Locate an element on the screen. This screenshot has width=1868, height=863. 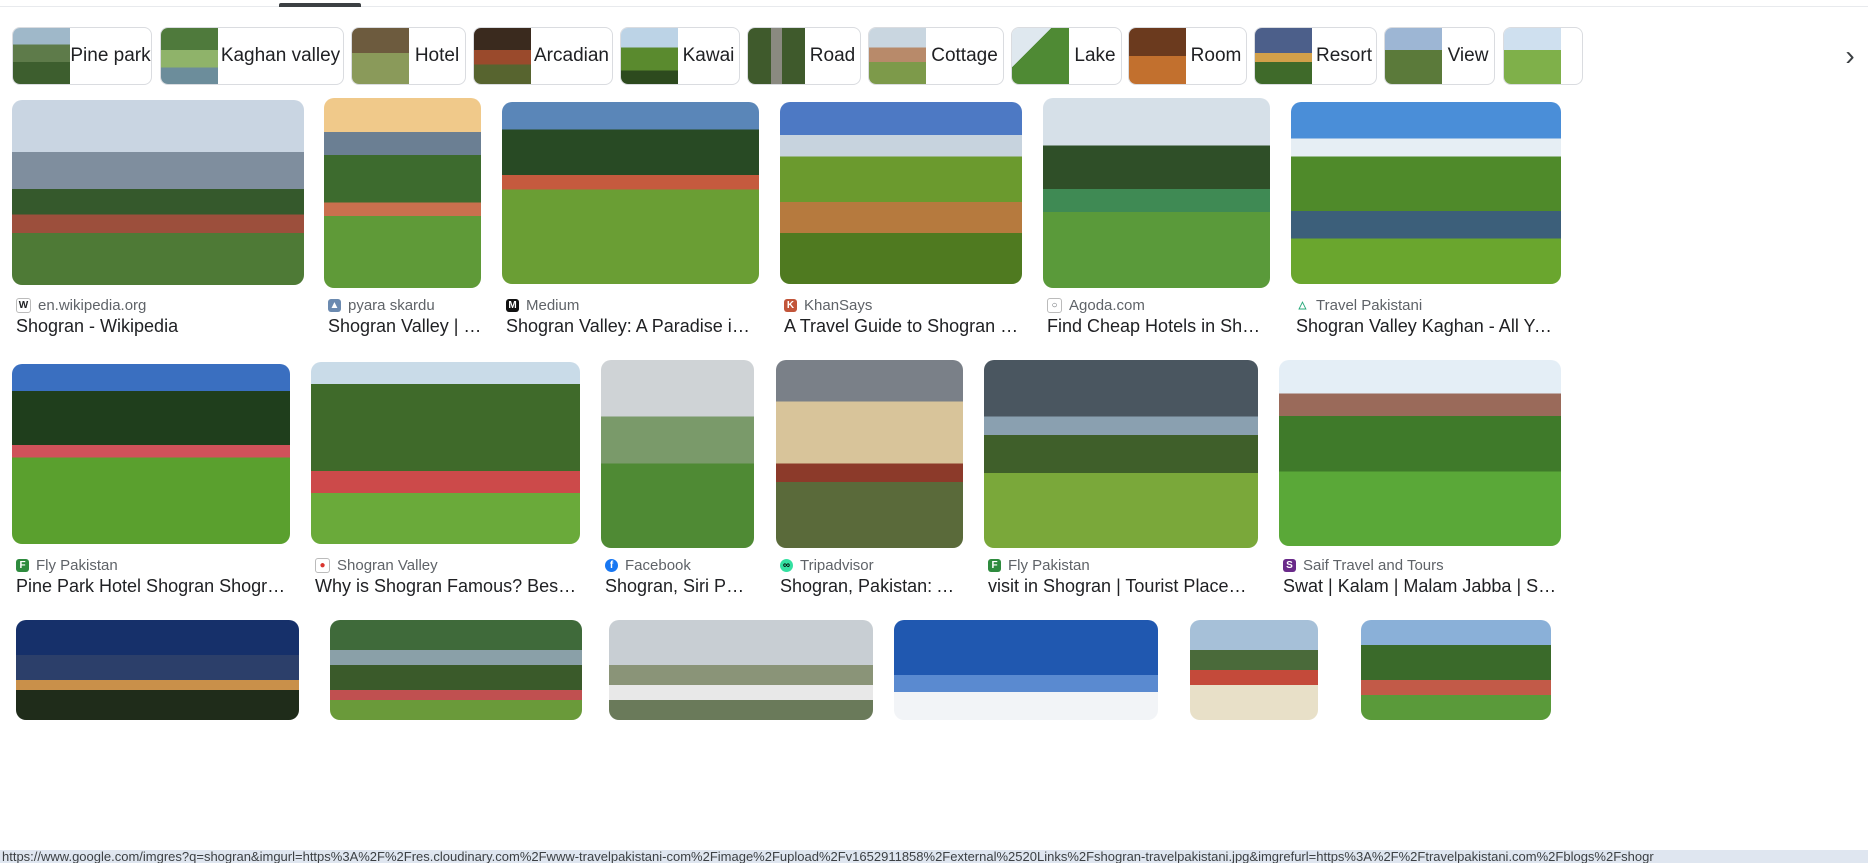
chip-kaghan-valley: Kaghan valley is located at coordinates (252, 56).